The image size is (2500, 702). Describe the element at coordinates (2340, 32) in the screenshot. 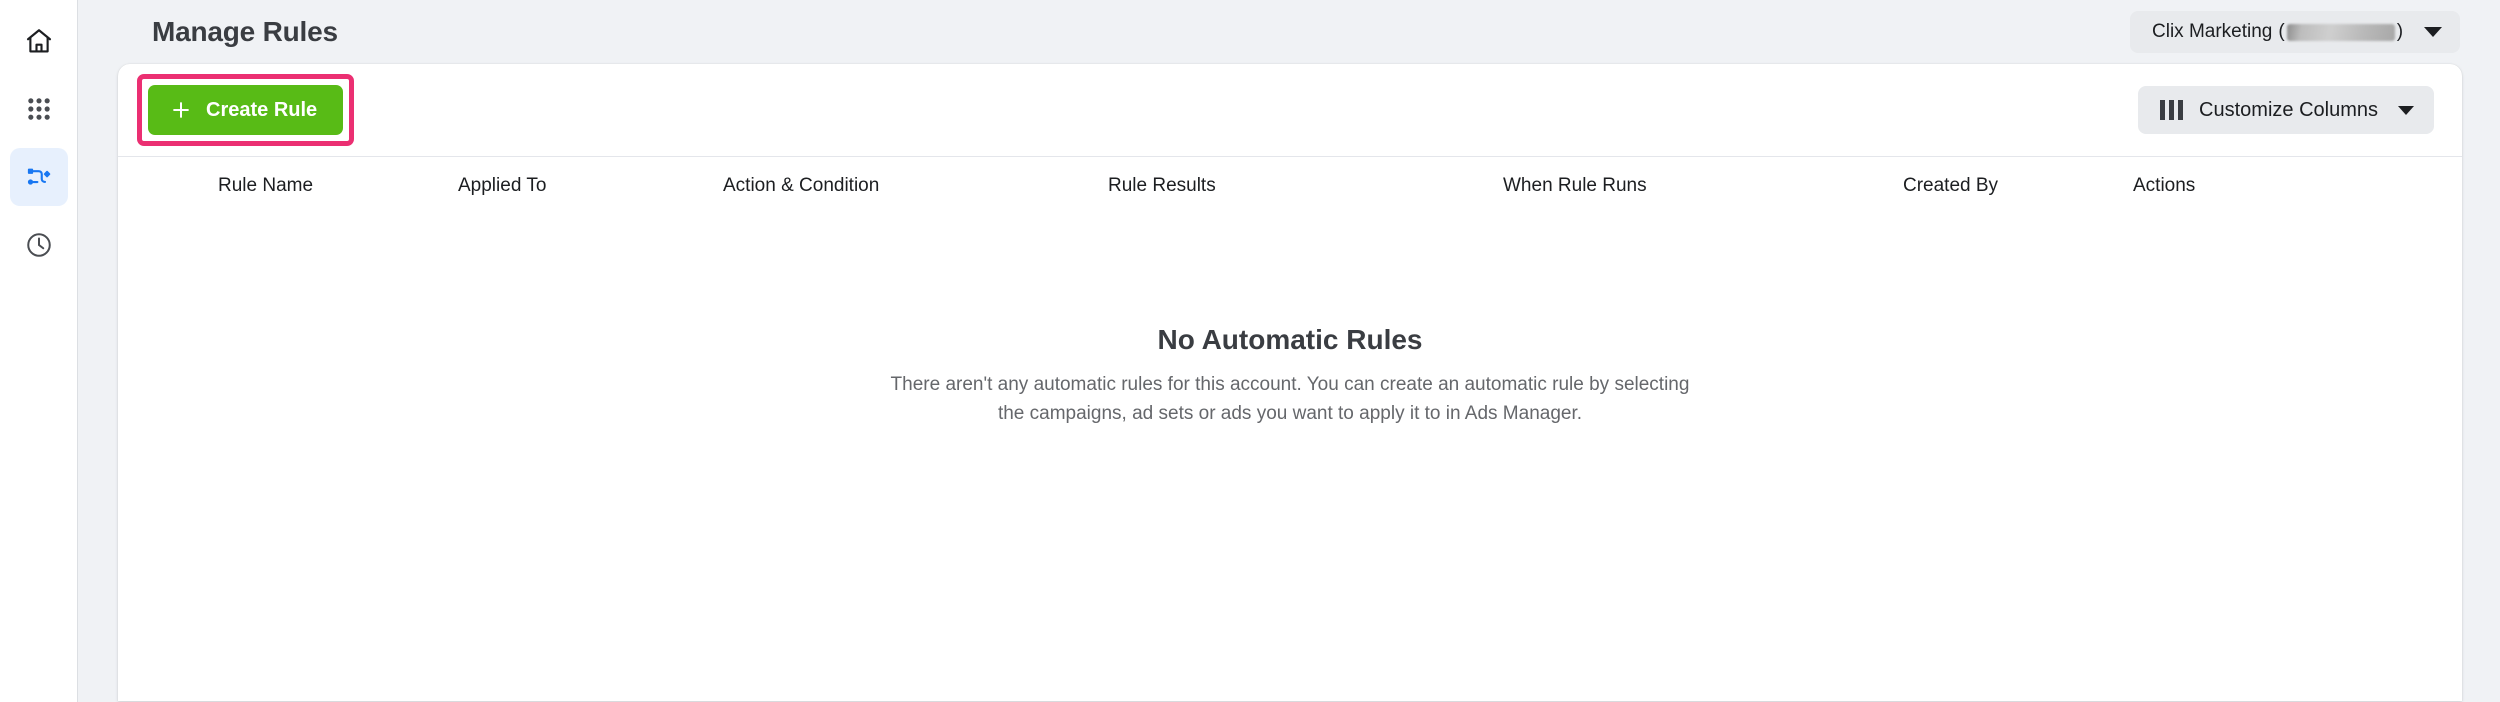

I see `account-id-redacted` at that location.